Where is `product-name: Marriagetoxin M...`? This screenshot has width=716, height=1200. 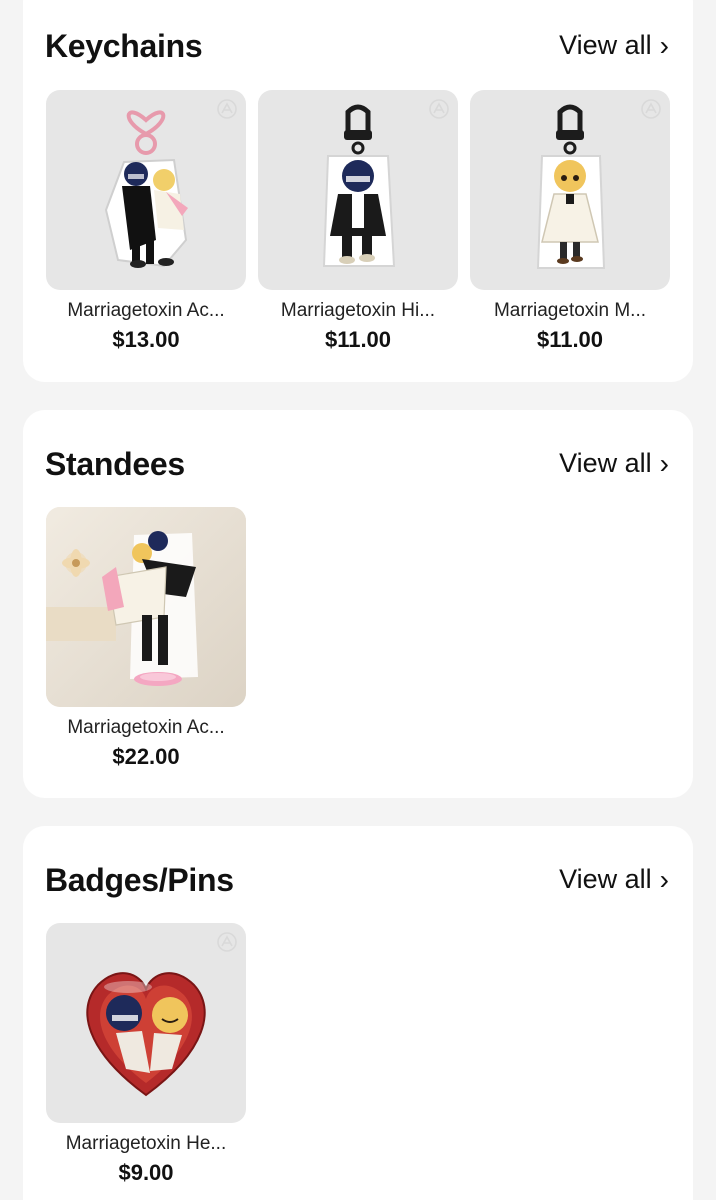
product-name: Marriagetoxin M... is located at coordinates (570, 311).